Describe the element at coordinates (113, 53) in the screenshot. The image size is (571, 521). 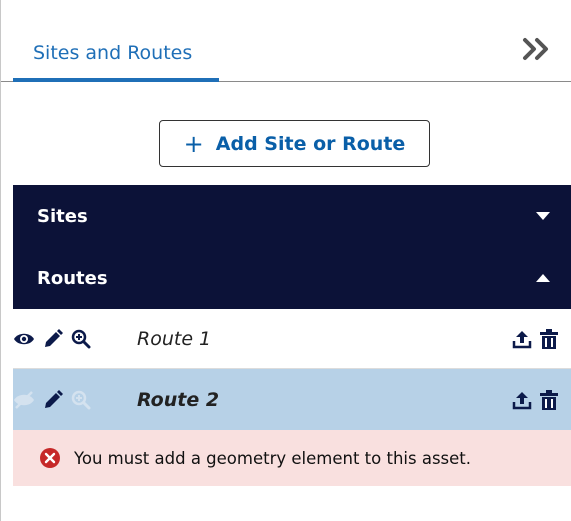
I see `tab-label: Sites and Routes` at that location.